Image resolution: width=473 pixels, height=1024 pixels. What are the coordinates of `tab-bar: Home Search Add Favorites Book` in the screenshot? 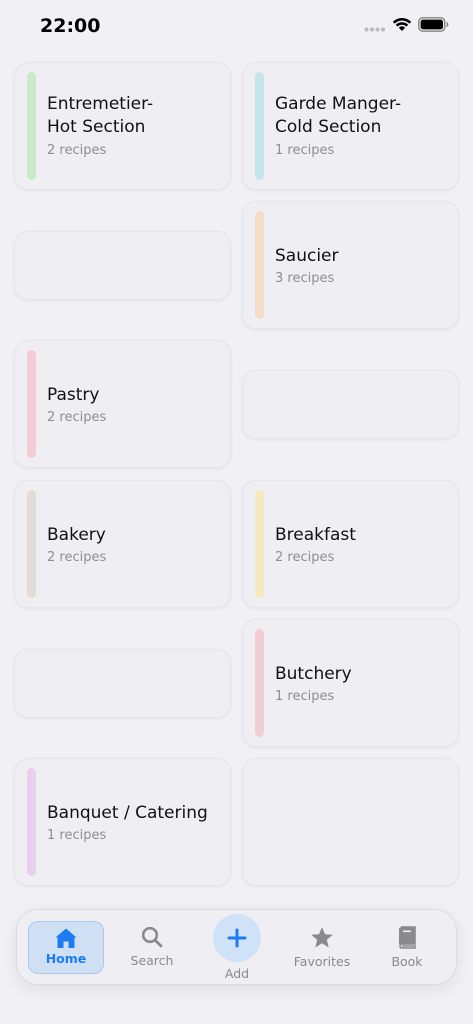 It's located at (236, 947).